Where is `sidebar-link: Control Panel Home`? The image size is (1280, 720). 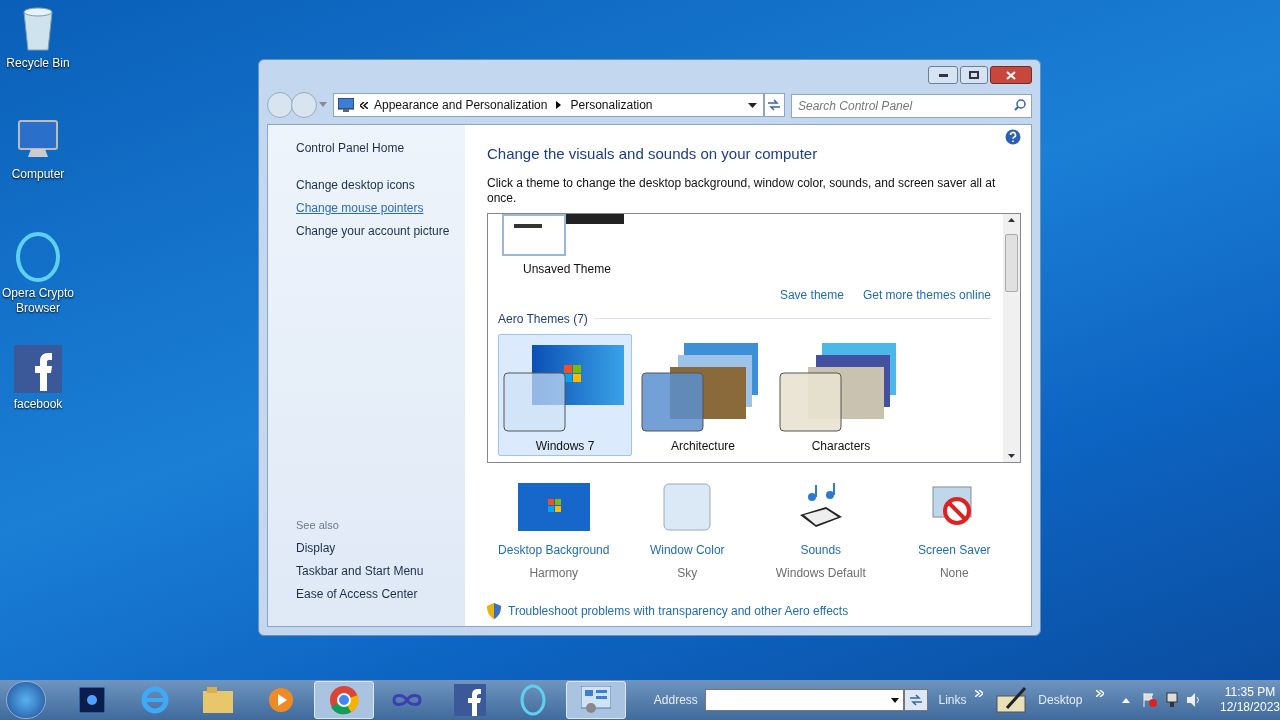 sidebar-link: Control Panel Home is located at coordinates (380, 148).